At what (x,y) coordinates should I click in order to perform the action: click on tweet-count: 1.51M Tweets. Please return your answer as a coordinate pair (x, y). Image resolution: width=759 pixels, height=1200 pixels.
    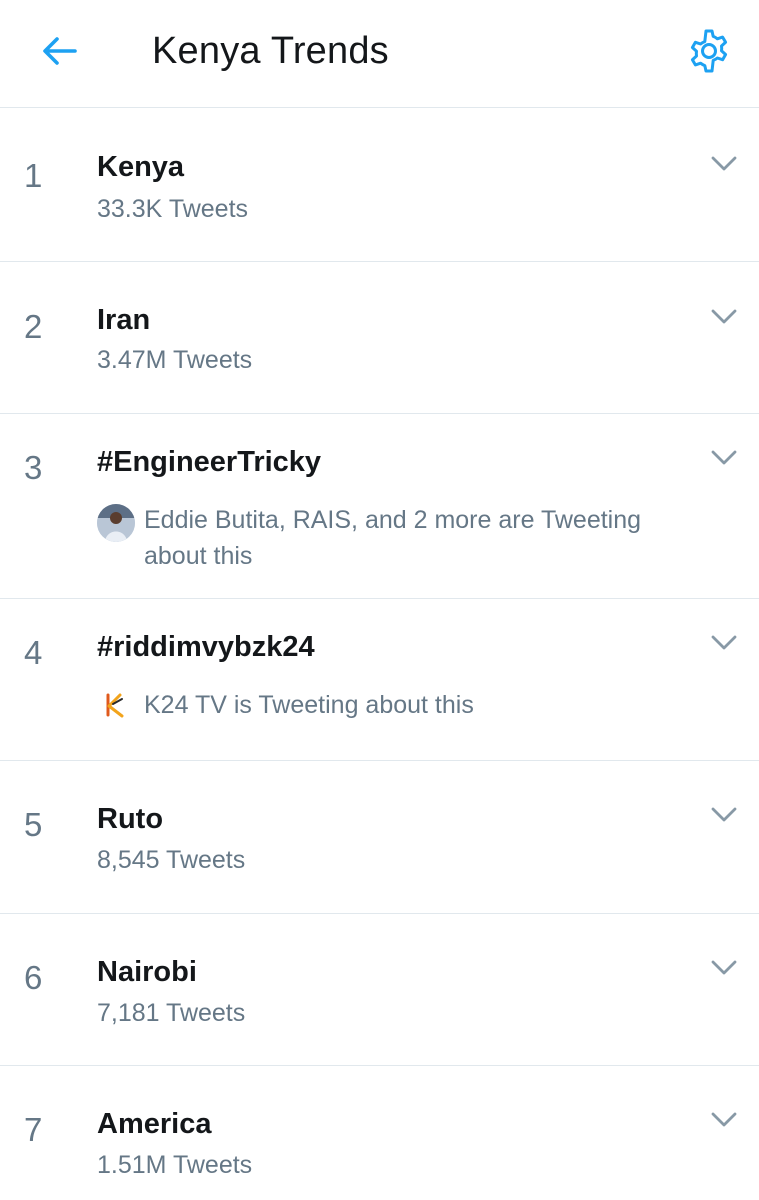
    Looking at the image, I should click on (175, 1165).